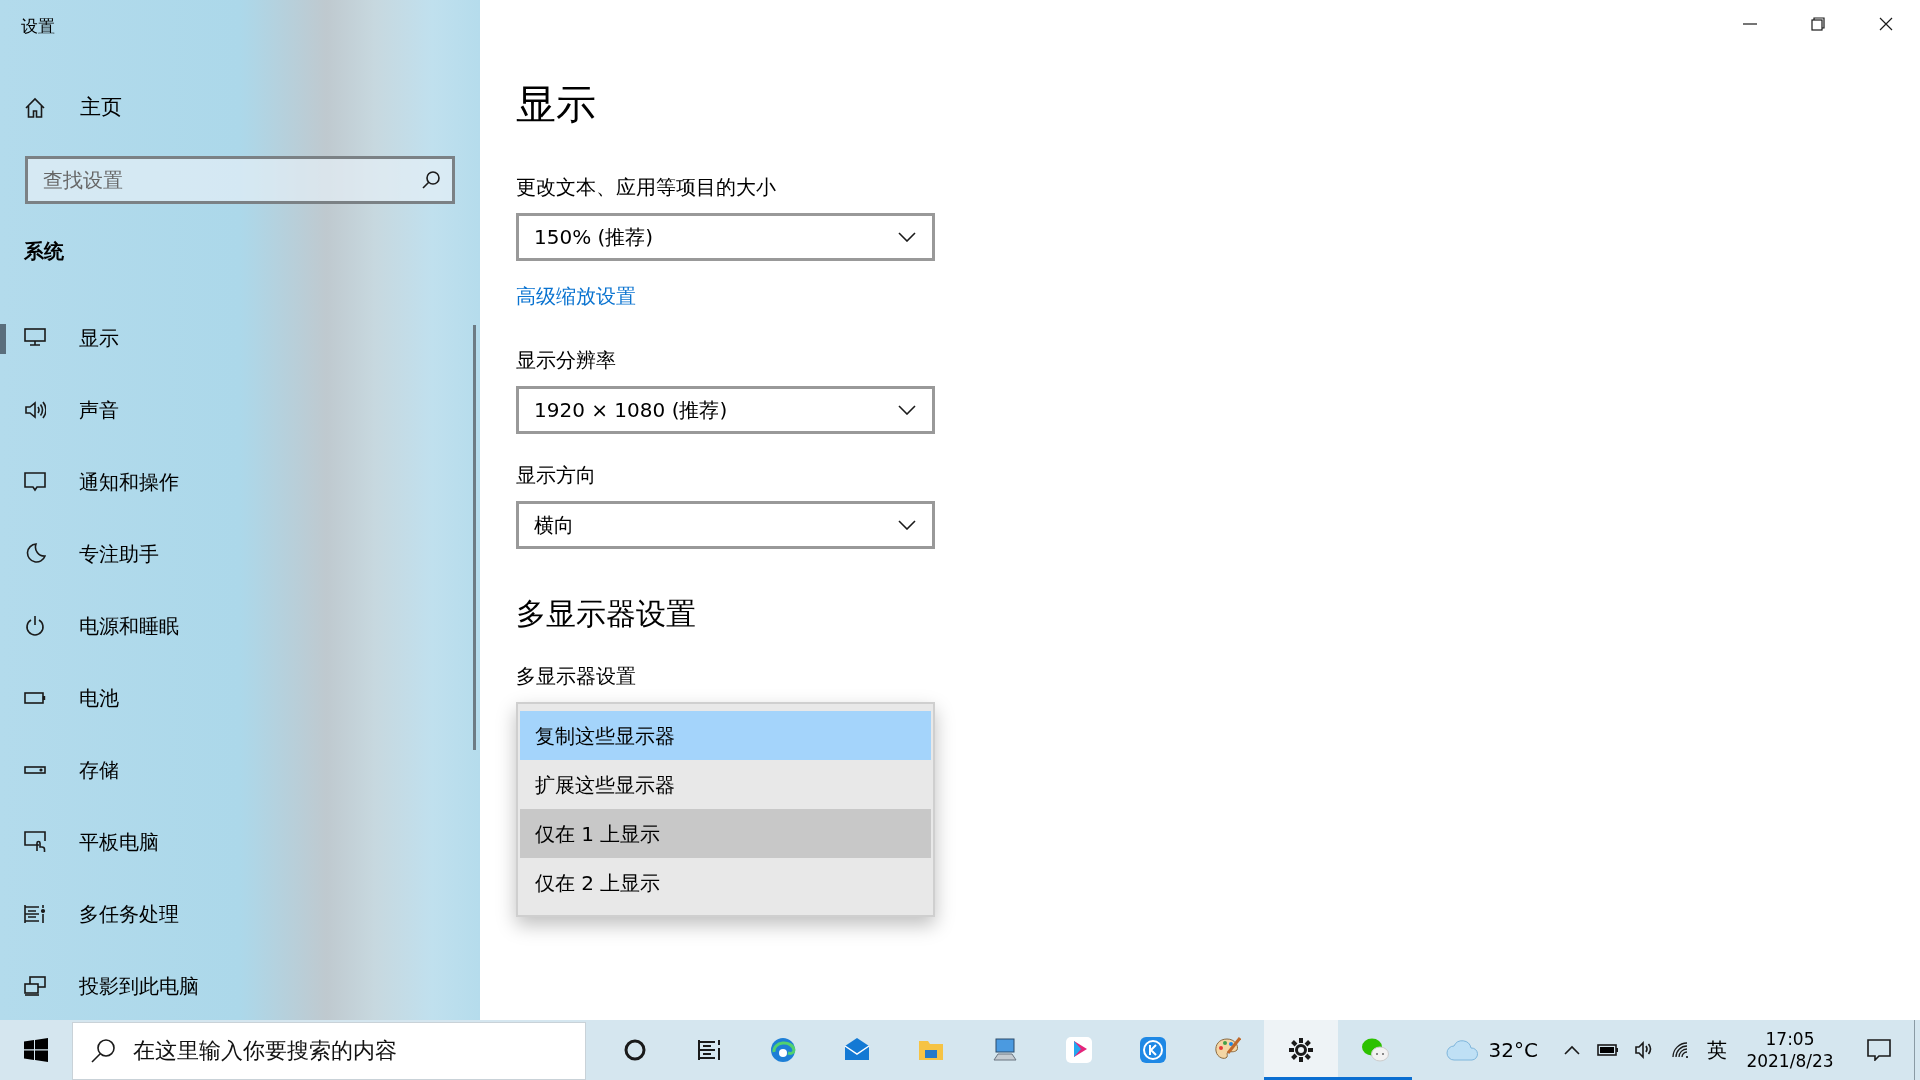  What do you see at coordinates (1879, 1050) in the screenshot?
I see `notification-icon` at bounding box center [1879, 1050].